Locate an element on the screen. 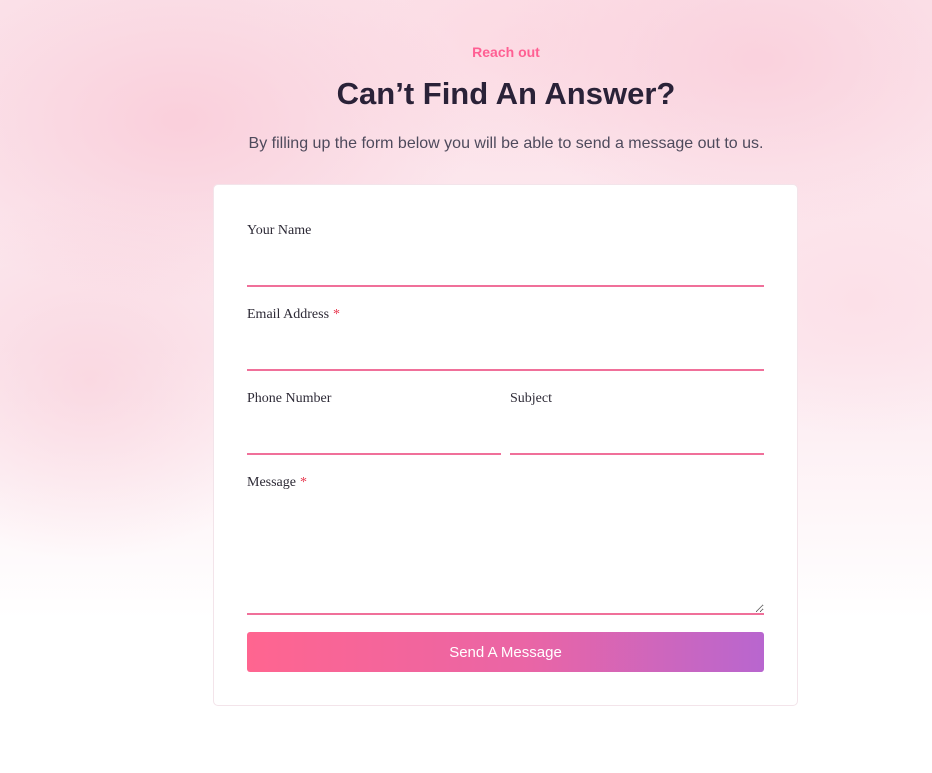  message-label: Message * is located at coordinates (505, 483).